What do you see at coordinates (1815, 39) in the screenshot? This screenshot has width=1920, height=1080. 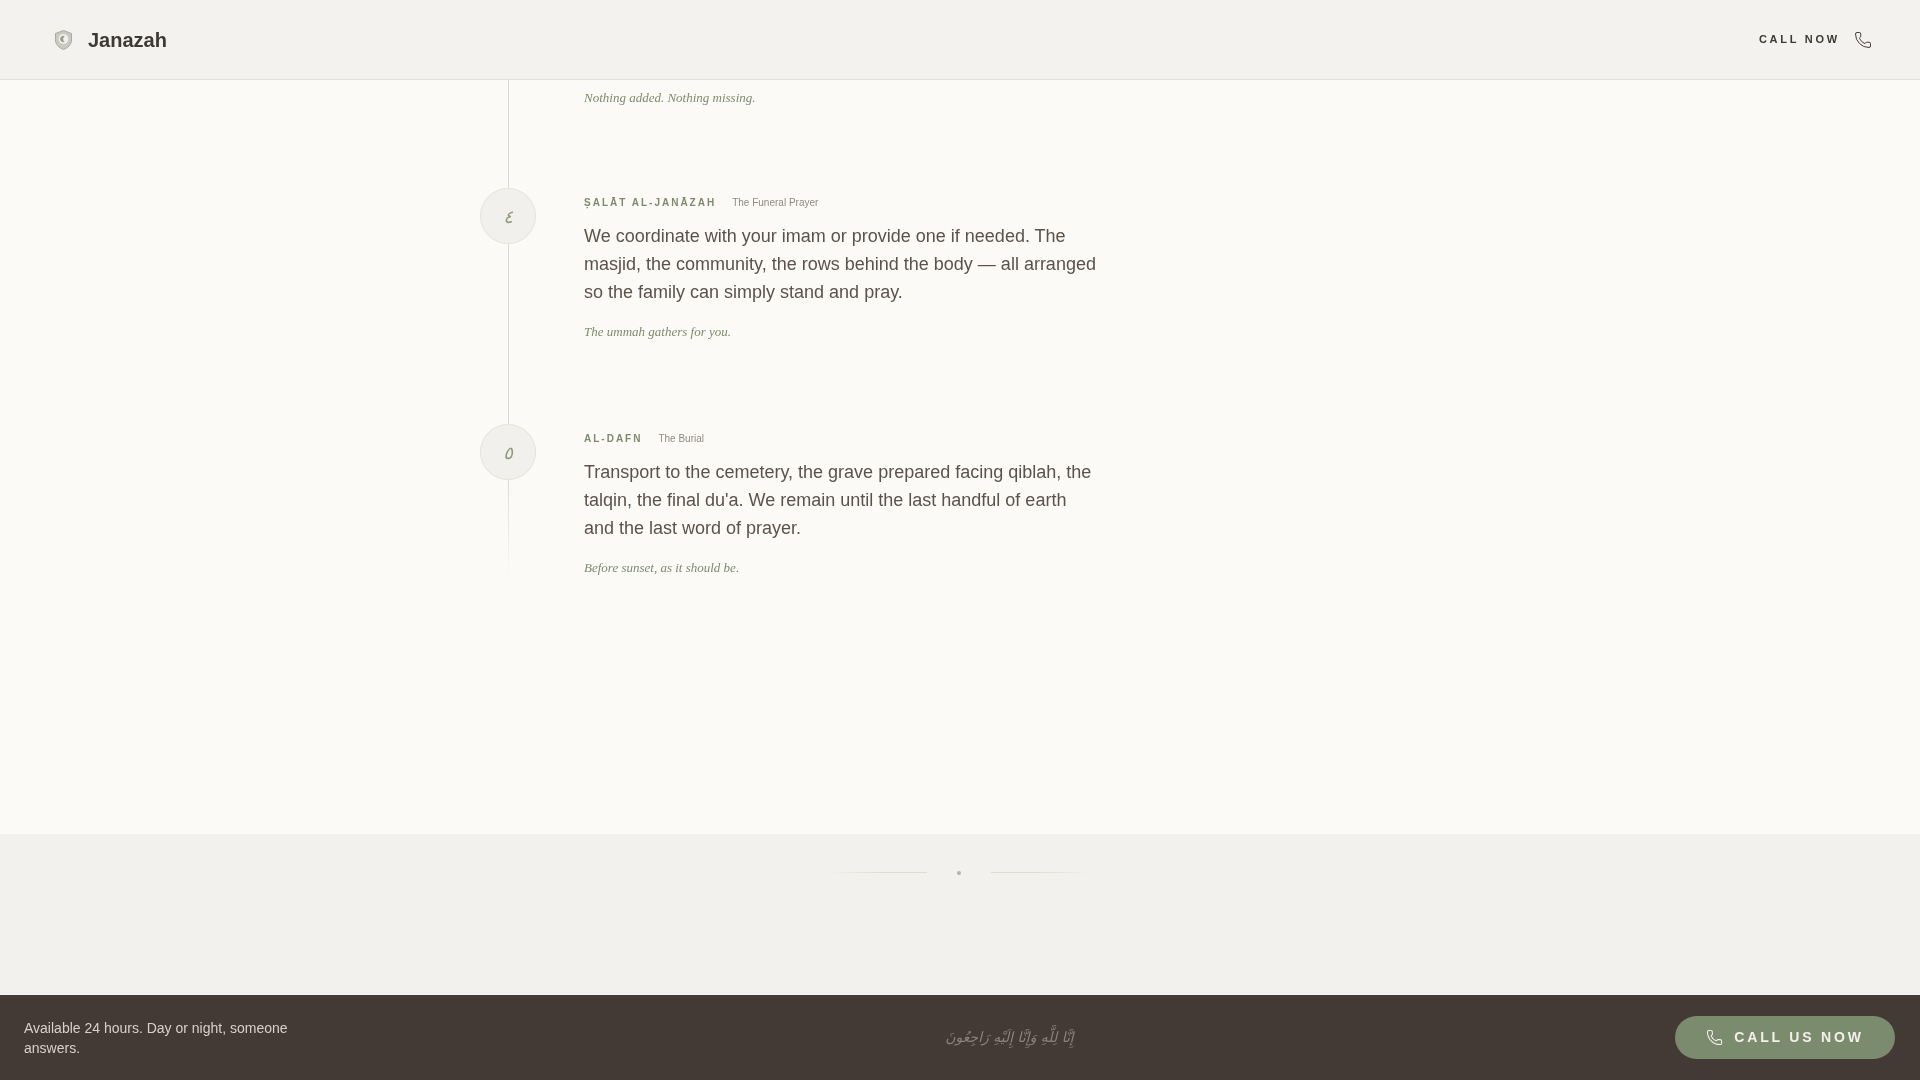 I see `call-now-link: CALL NOW` at bounding box center [1815, 39].